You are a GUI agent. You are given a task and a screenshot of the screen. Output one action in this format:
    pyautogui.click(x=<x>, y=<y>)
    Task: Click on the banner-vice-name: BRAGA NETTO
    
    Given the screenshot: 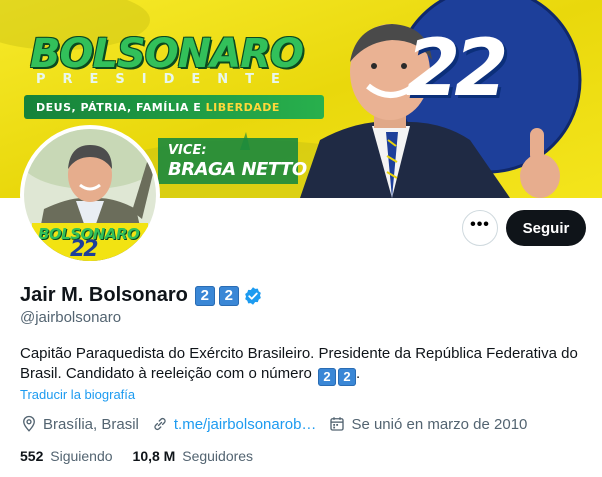 What is the action you would take?
    pyautogui.click(x=237, y=169)
    